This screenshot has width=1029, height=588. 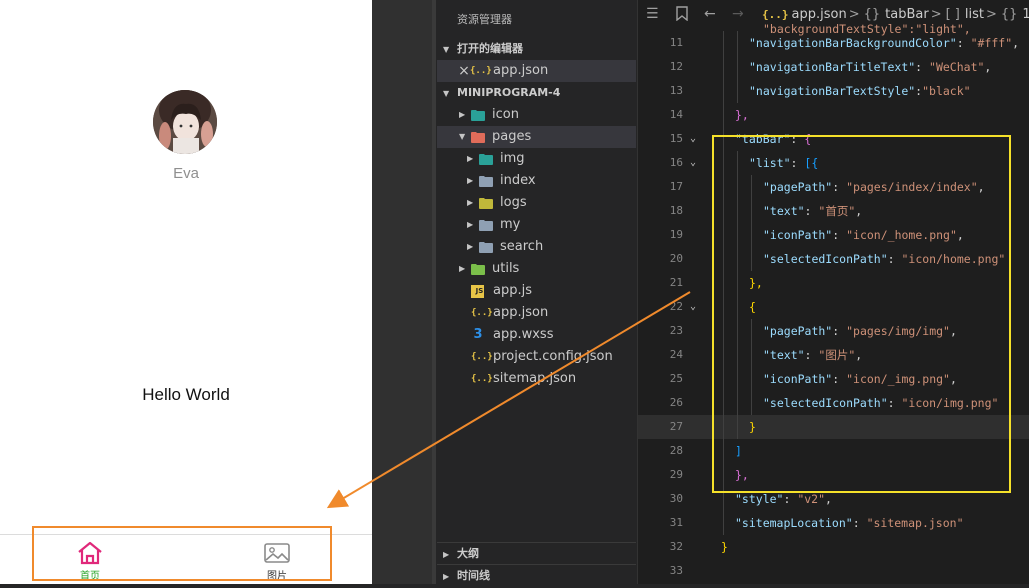 I want to click on code-token-val: "icon/img.png", so click(x=950, y=403).